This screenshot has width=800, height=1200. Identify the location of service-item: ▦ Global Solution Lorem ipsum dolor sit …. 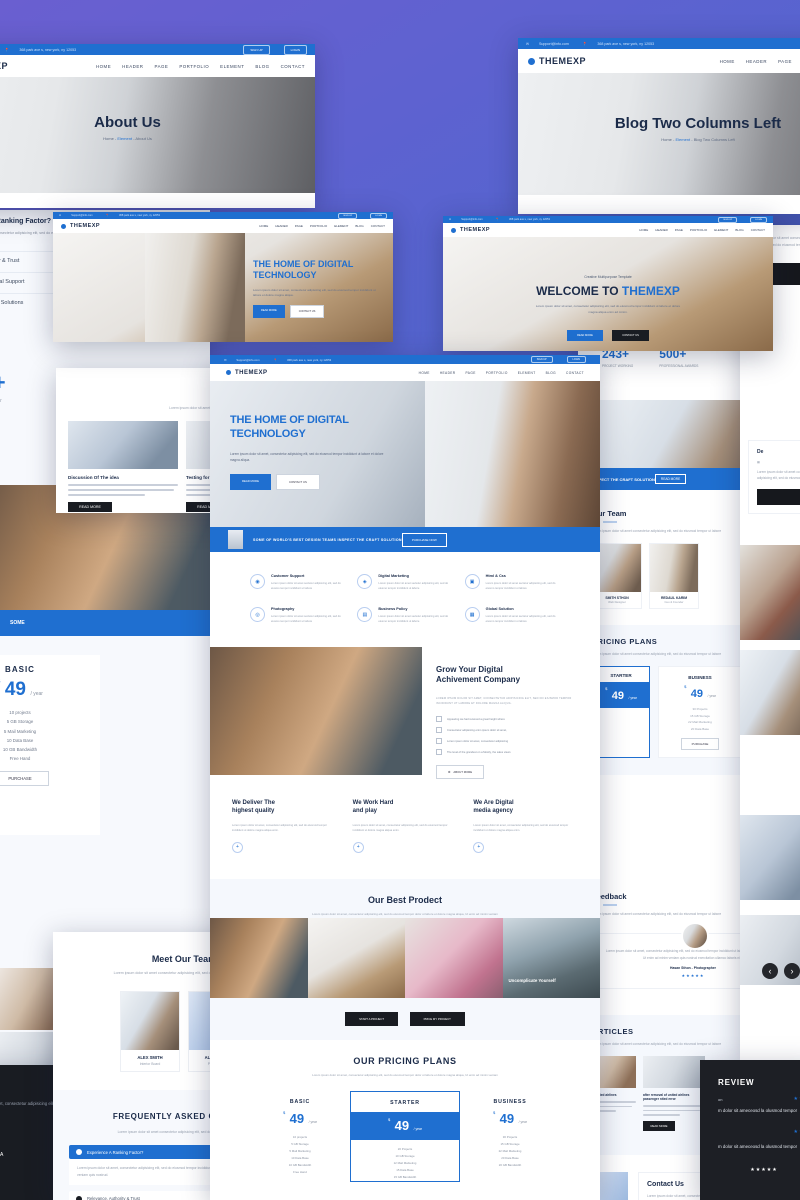
(512, 615).